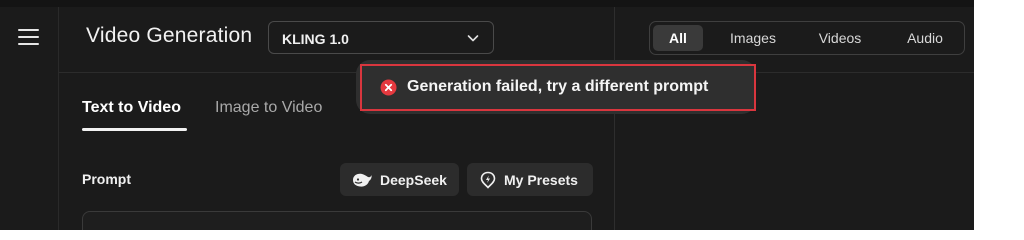 The image size is (1024, 240). Describe the element at coordinates (473, 38) in the screenshot. I see `chevron-down-icon` at that location.